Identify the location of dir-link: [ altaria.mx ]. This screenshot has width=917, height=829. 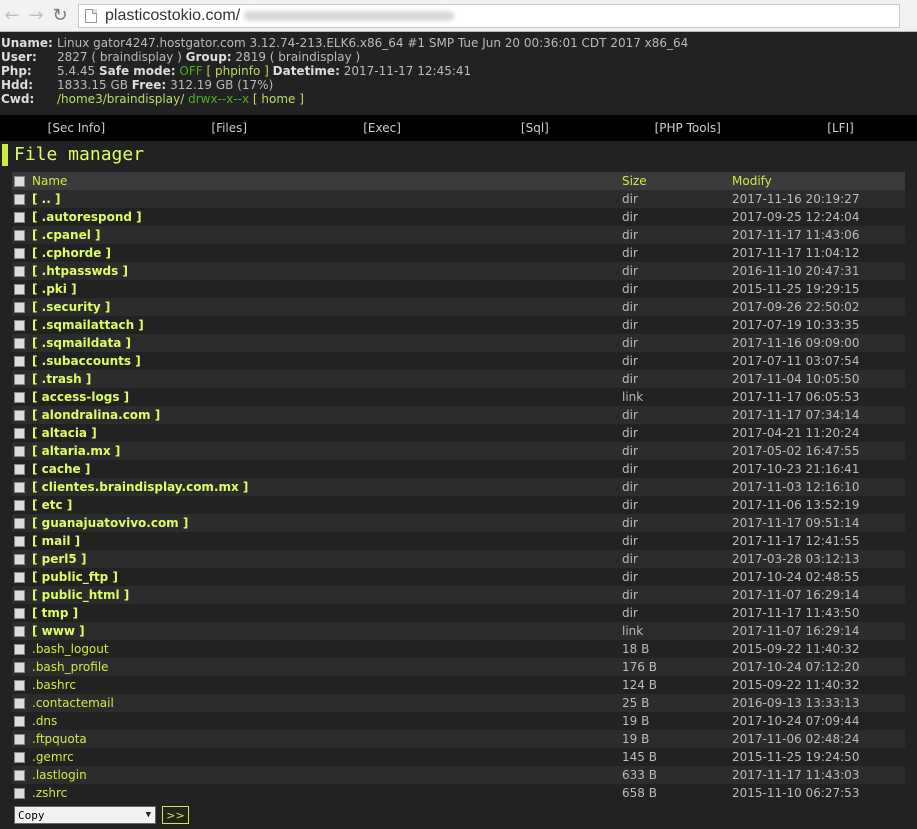
(76, 451).